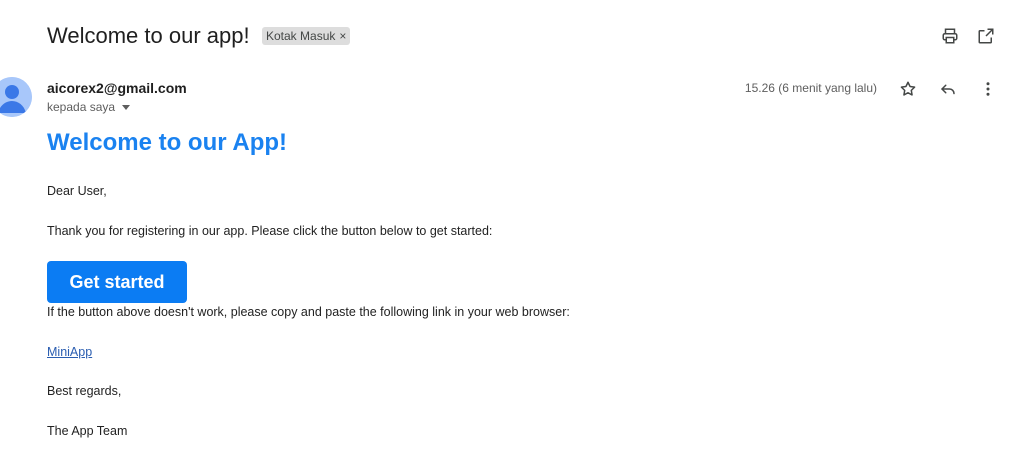  What do you see at coordinates (148, 35) in the screenshot?
I see `email-subject: Welcome to our app!` at bounding box center [148, 35].